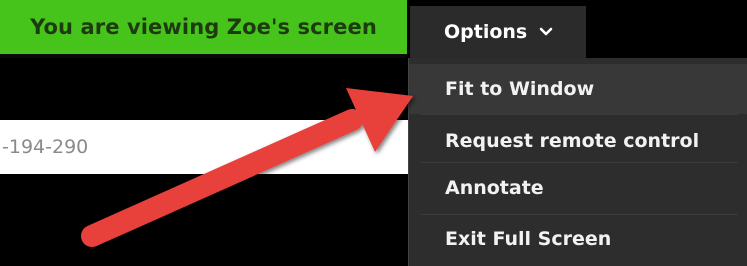  Describe the element at coordinates (205, 147) in the screenshot. I see `shared-screen-text-field: -194-290` at that location.